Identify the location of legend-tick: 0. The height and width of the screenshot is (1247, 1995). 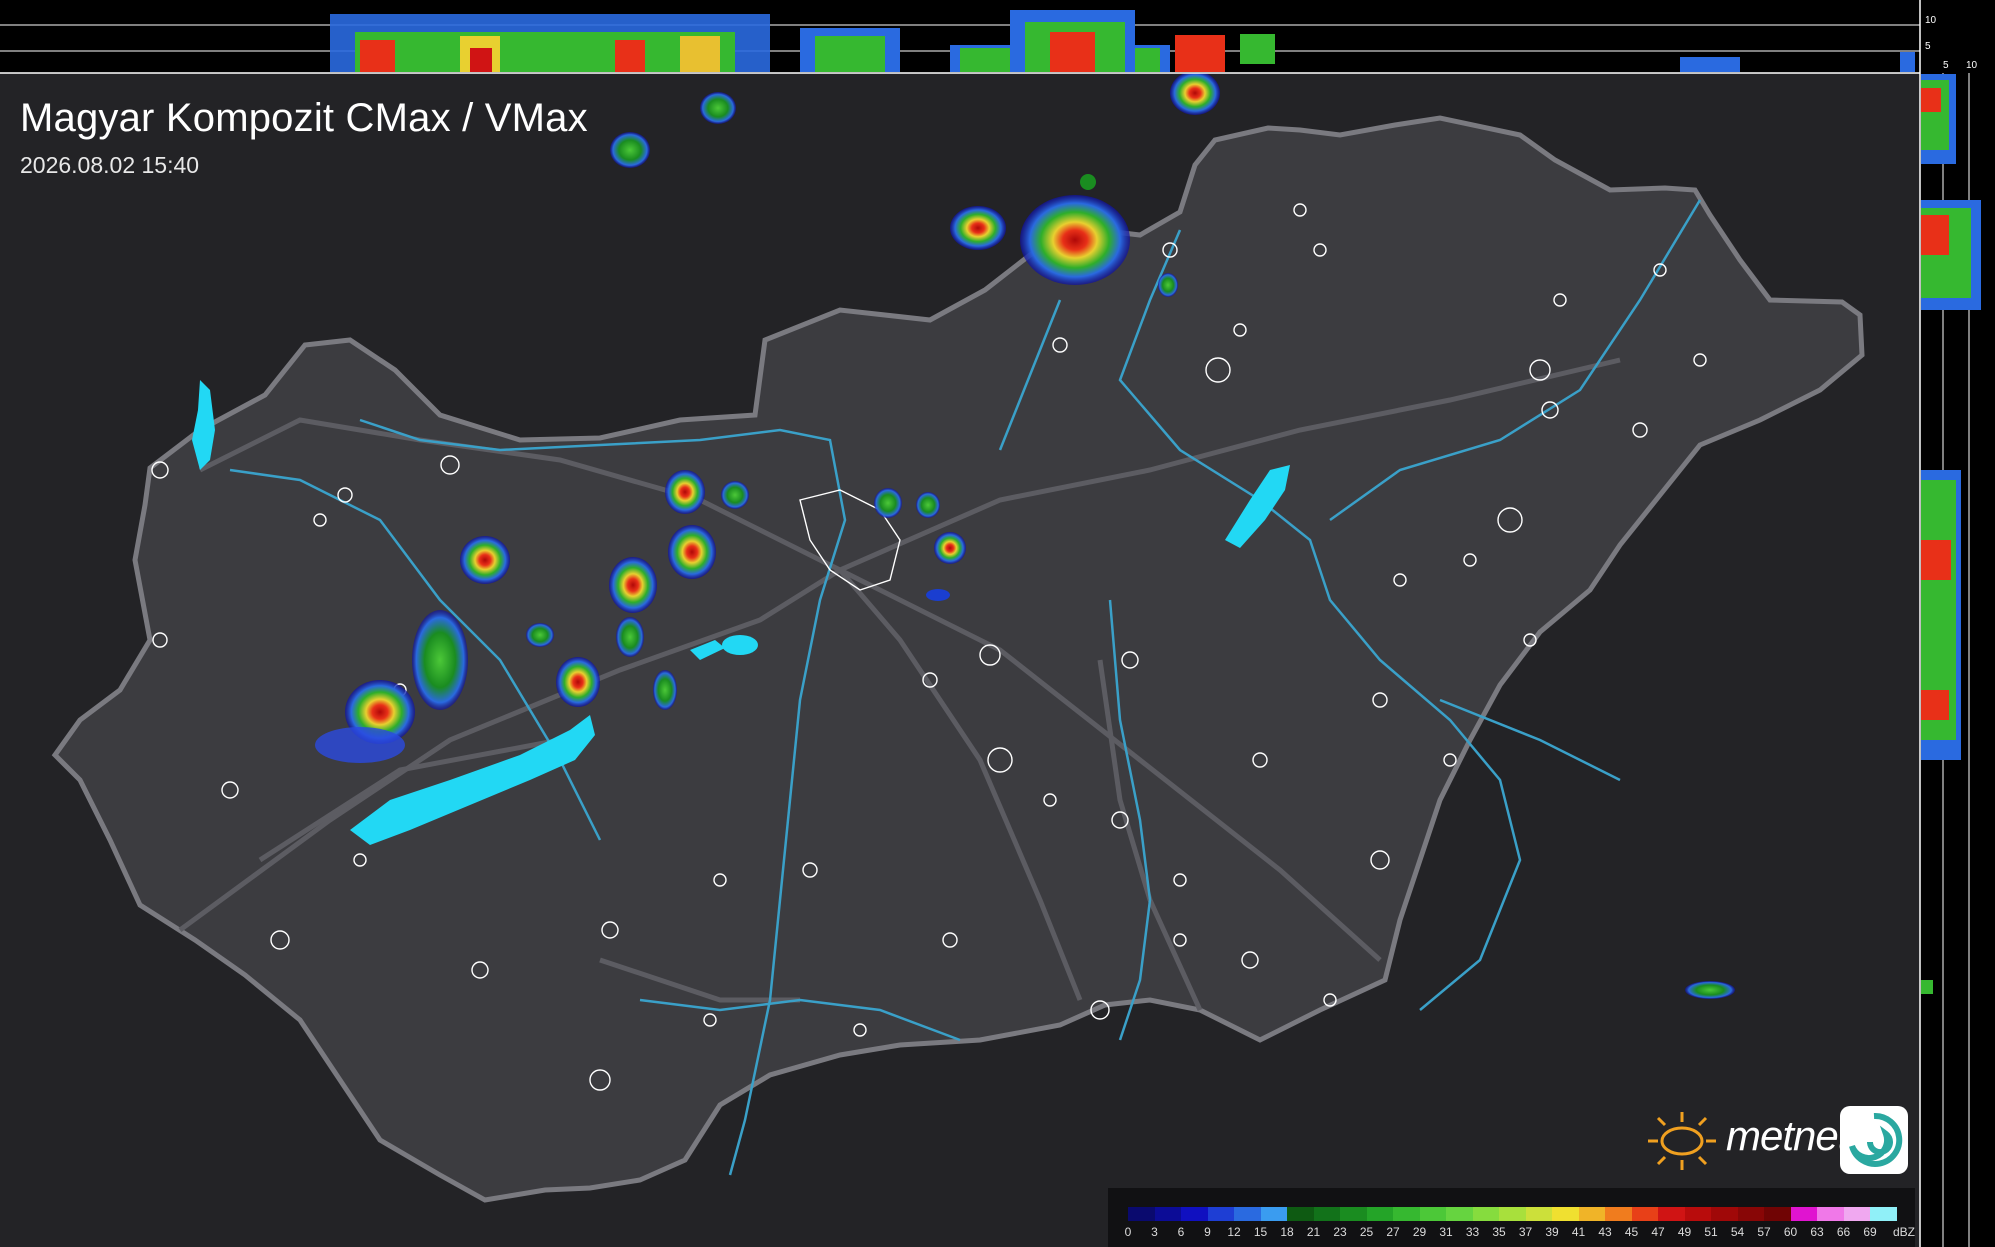
(1128, 1232).